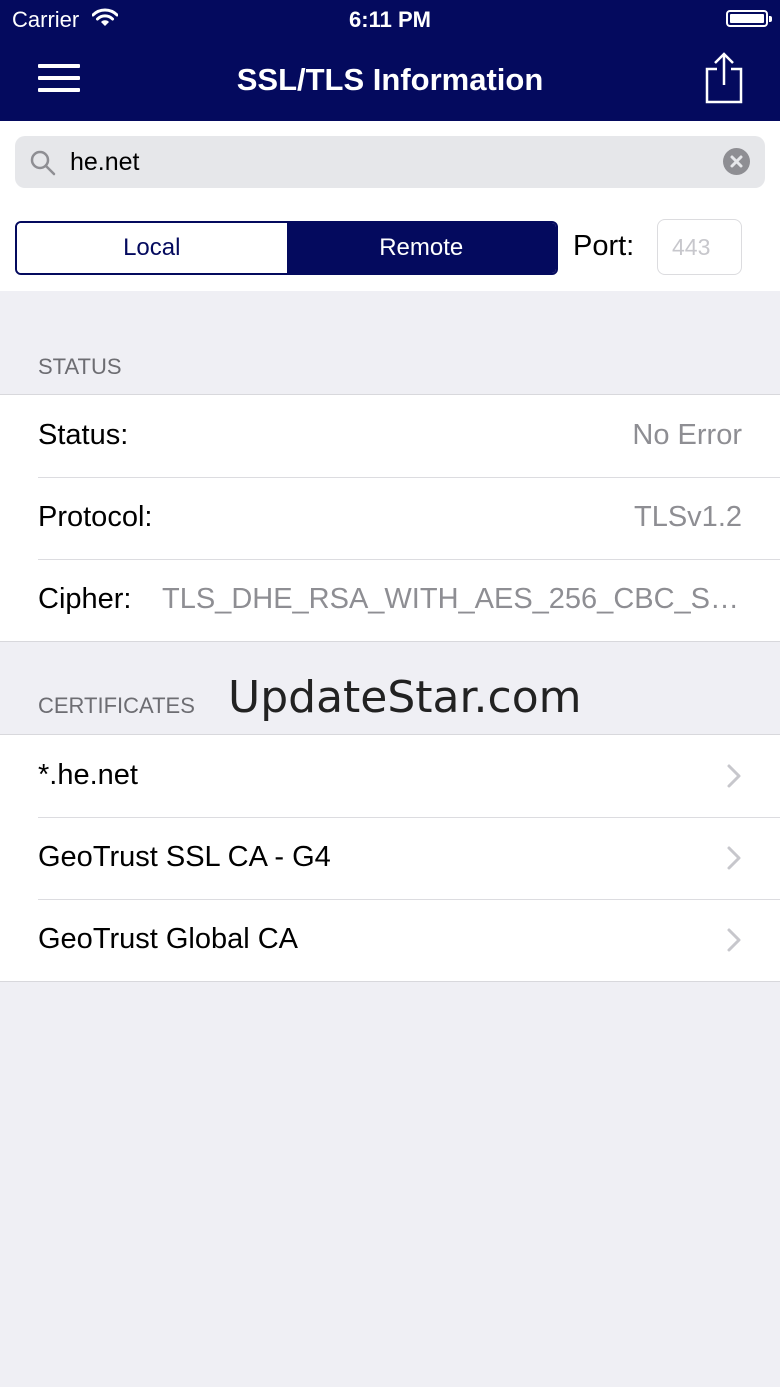 This screenshot has width=780, height=1387. I want to click on battery-icon, so click(749, 18).